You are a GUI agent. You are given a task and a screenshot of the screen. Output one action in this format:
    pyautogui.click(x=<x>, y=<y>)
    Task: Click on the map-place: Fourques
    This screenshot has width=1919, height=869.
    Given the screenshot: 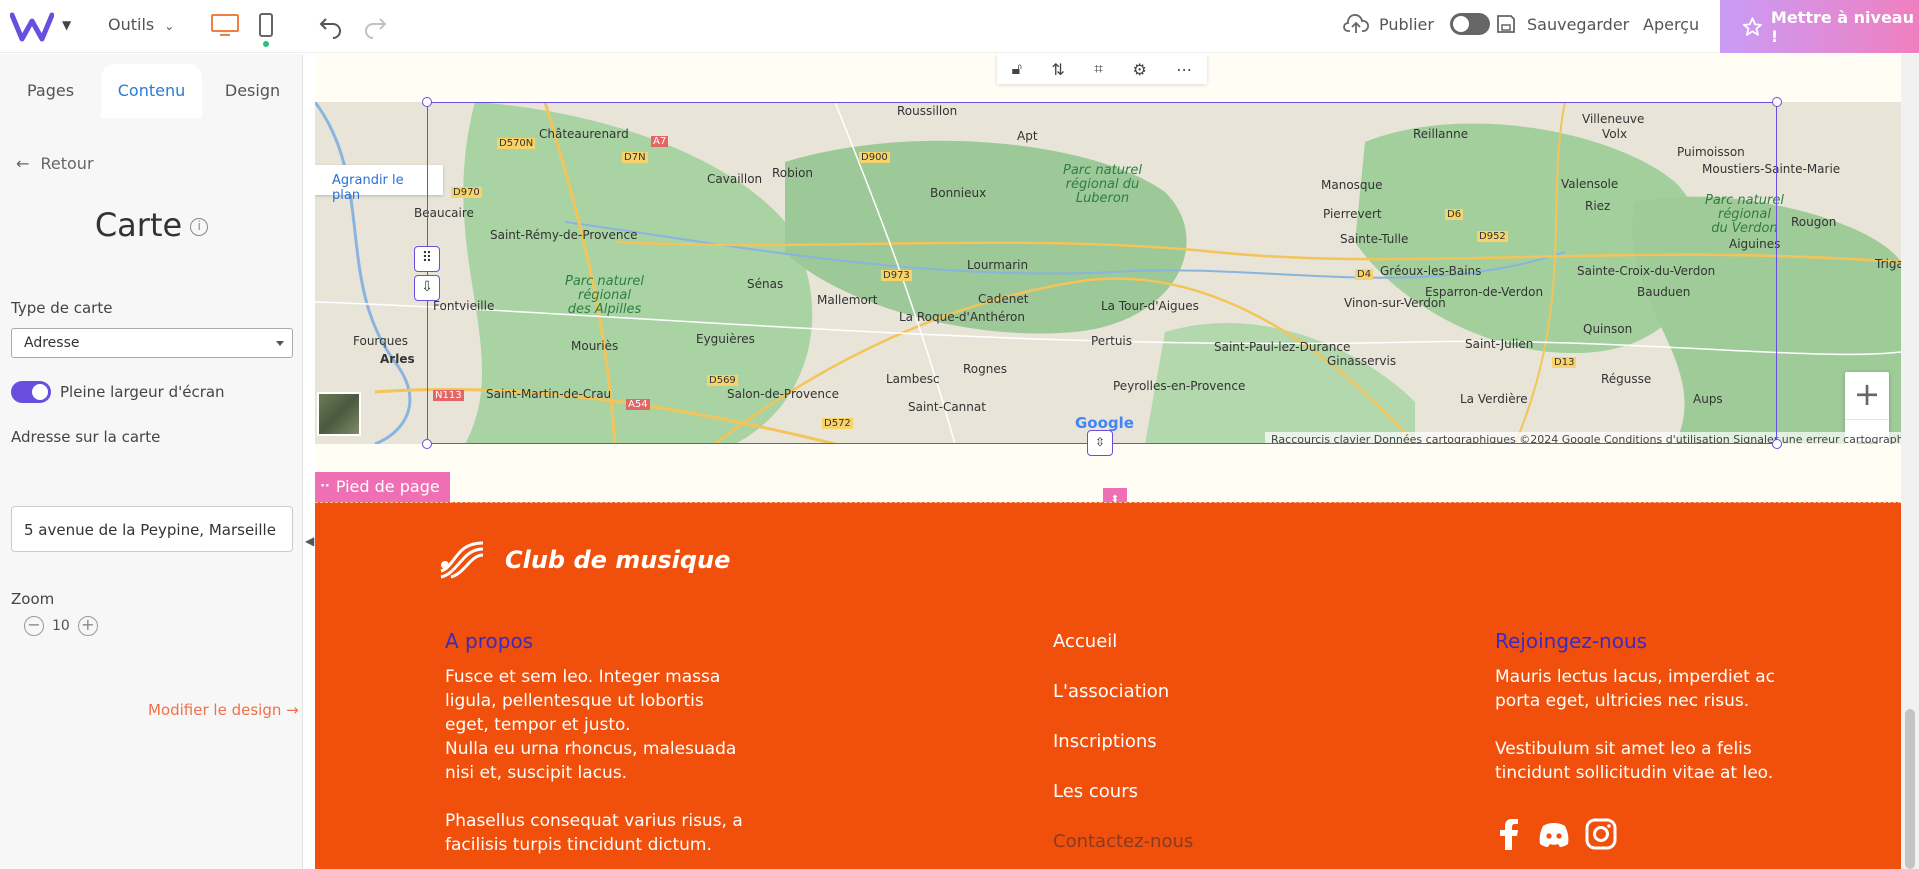 What is the action you would take?
    pyautogui.click(x=381, y=341)
    